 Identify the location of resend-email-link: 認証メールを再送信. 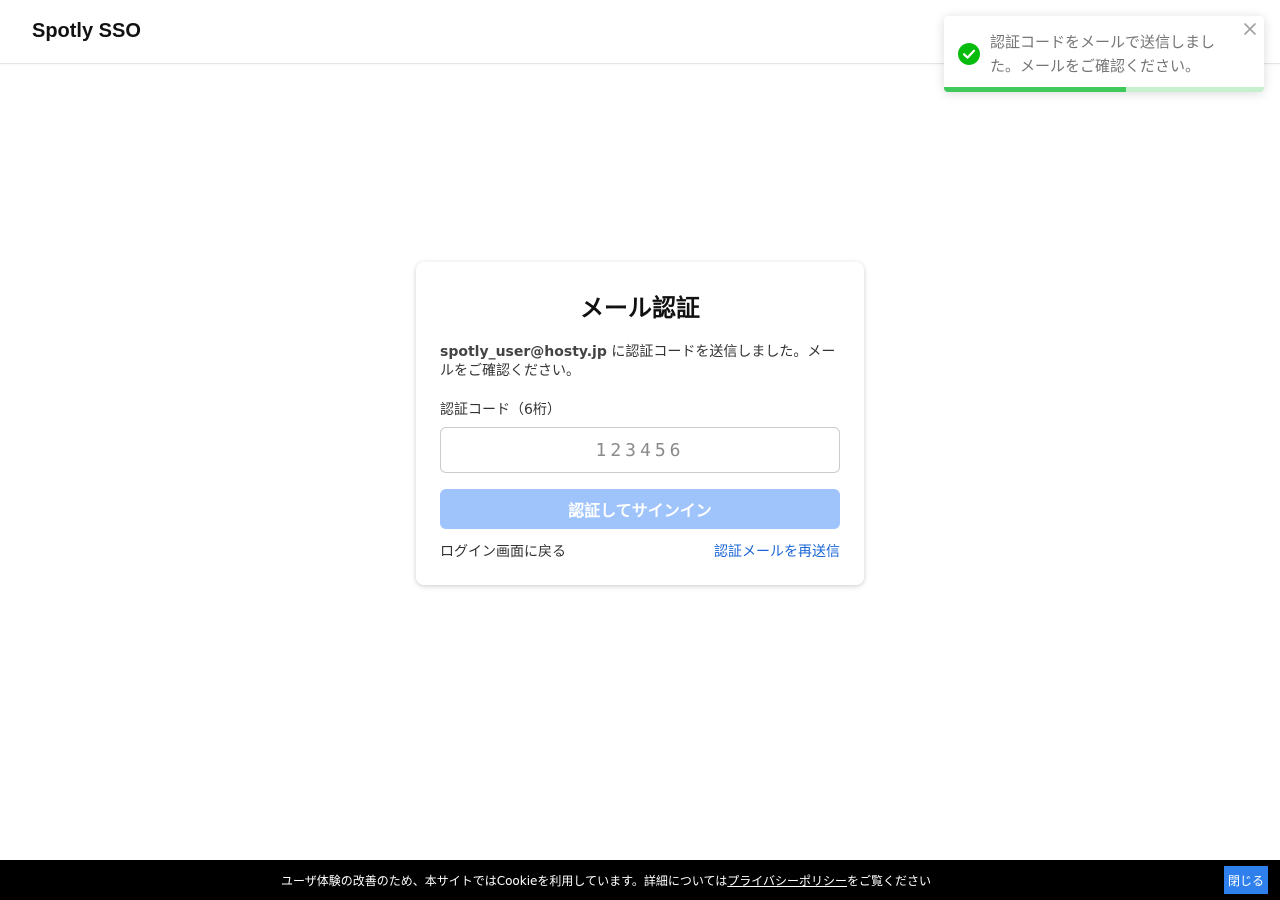
(777, 551).